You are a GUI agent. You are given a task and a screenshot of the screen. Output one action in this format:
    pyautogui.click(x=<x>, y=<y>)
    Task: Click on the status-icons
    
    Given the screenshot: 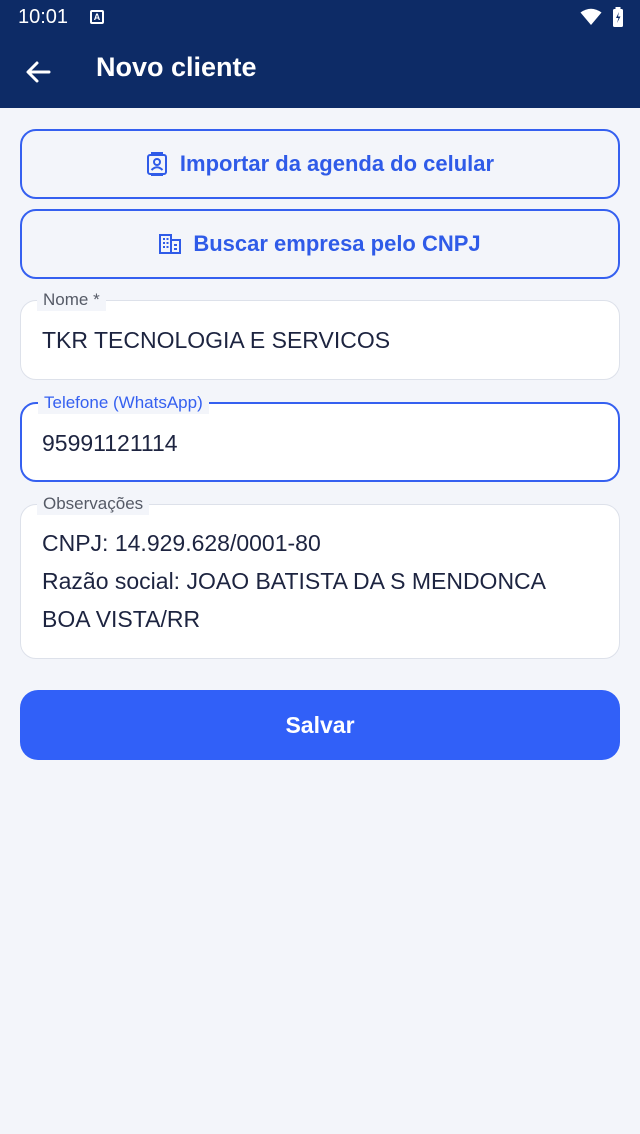 What is the action you would take?
    pyautogui.click(x=602, y=17)
    